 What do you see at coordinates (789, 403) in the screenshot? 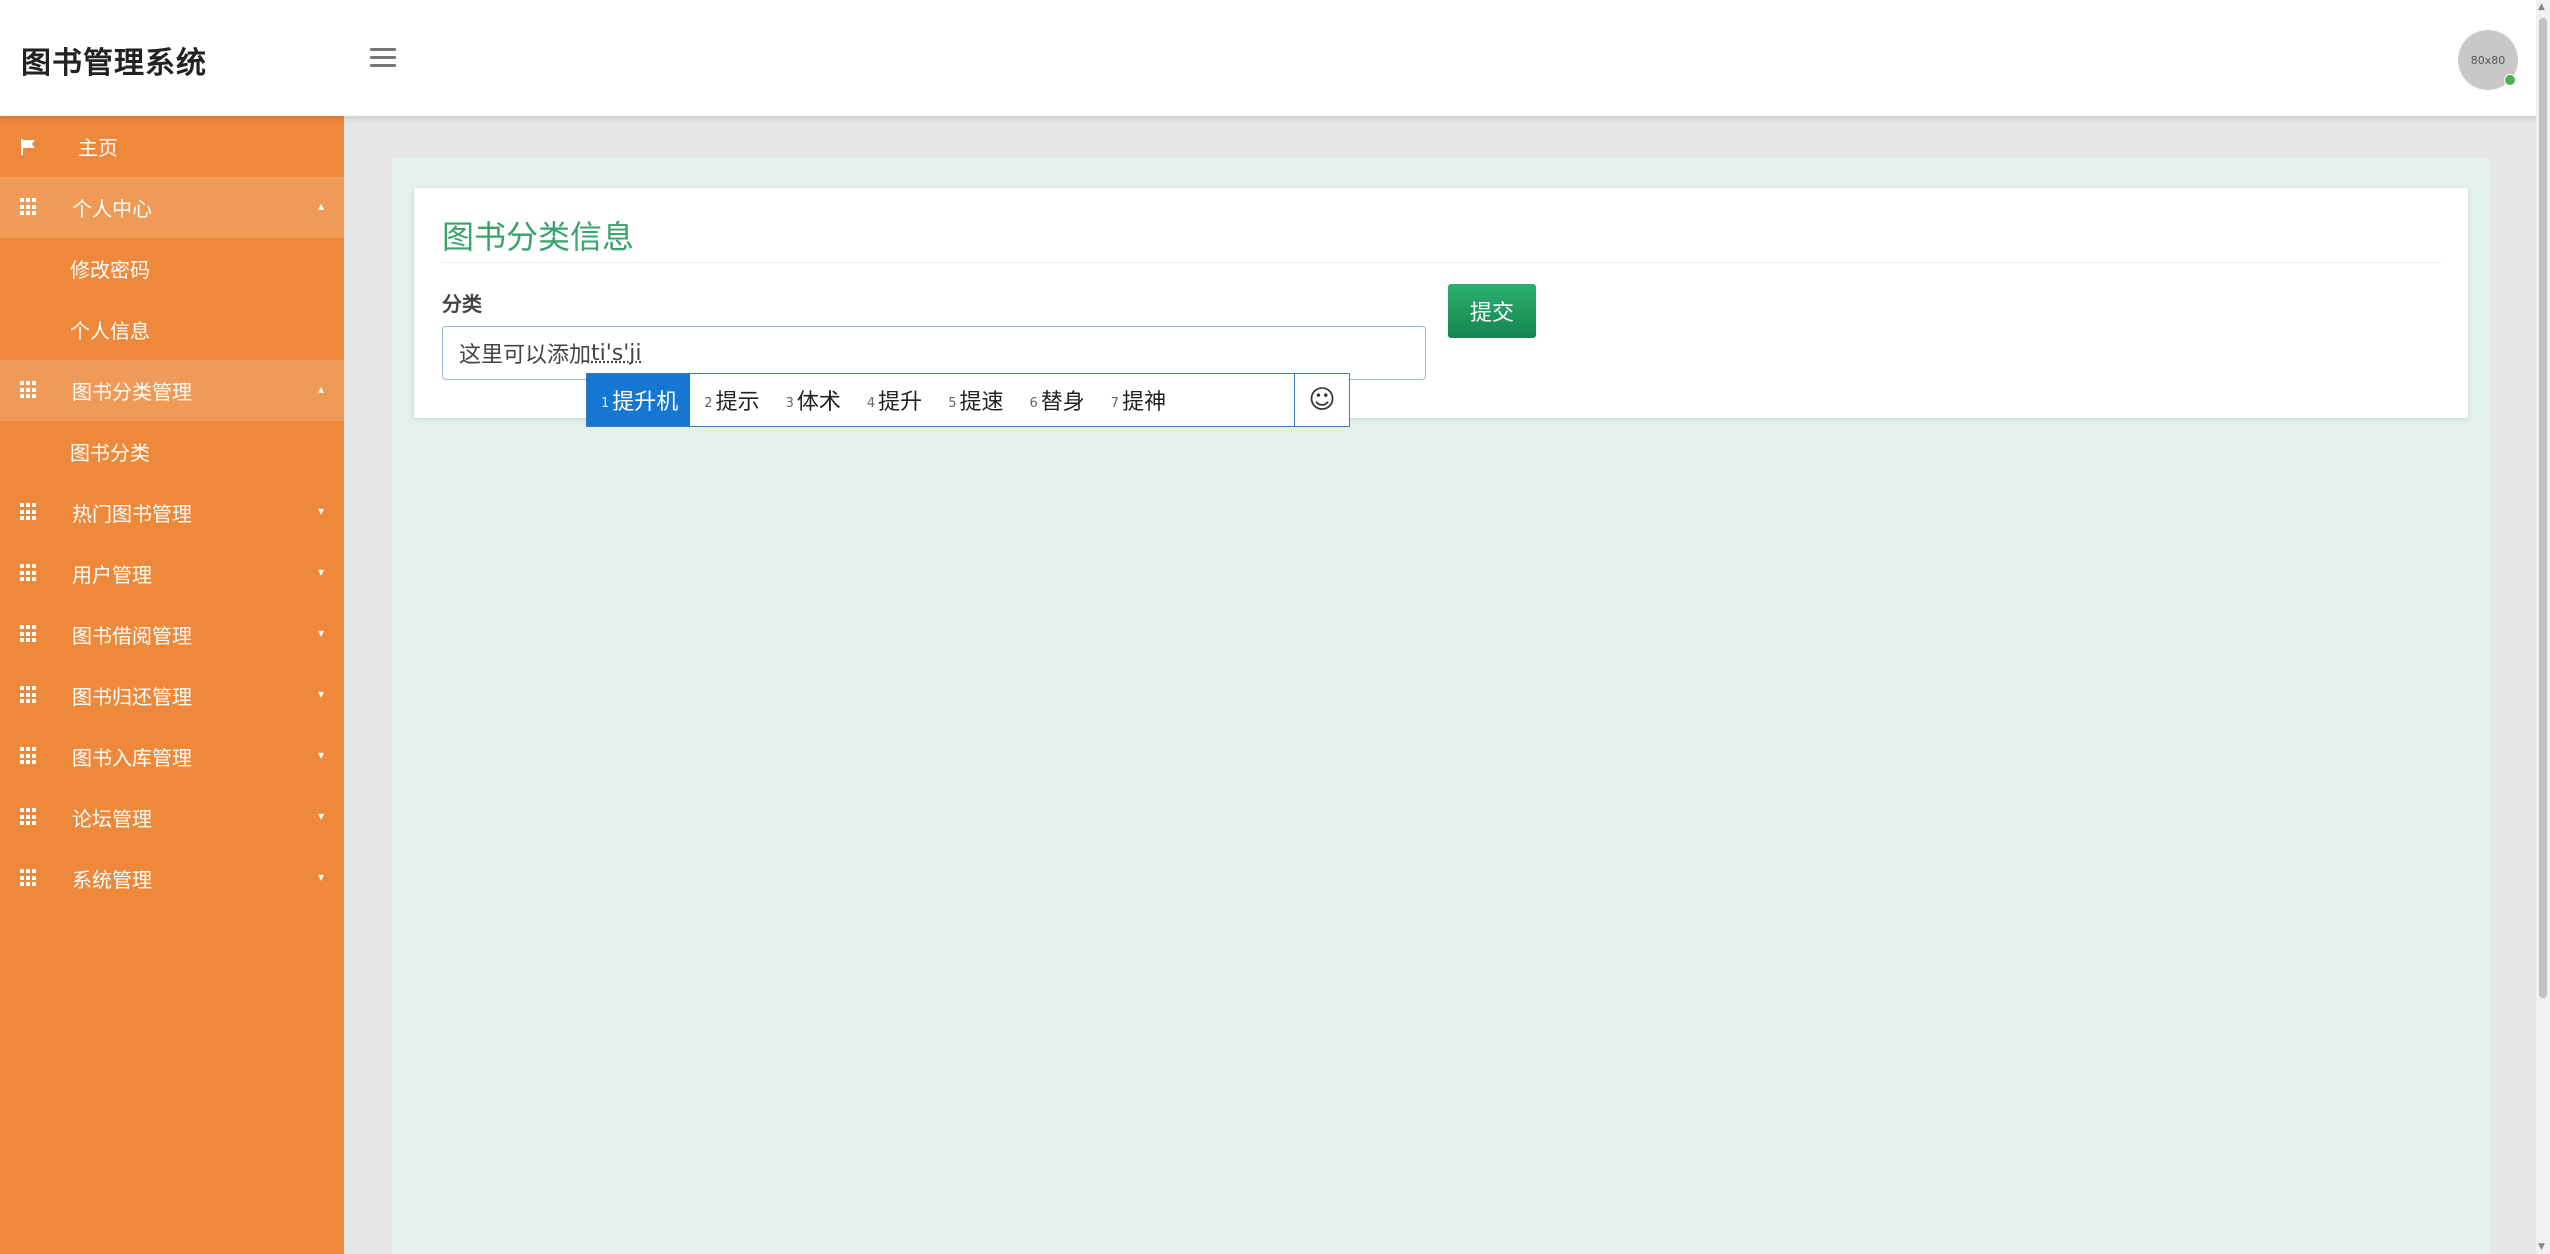
I see `ime-candidate-number: 3` at bounding box center [789, 403].